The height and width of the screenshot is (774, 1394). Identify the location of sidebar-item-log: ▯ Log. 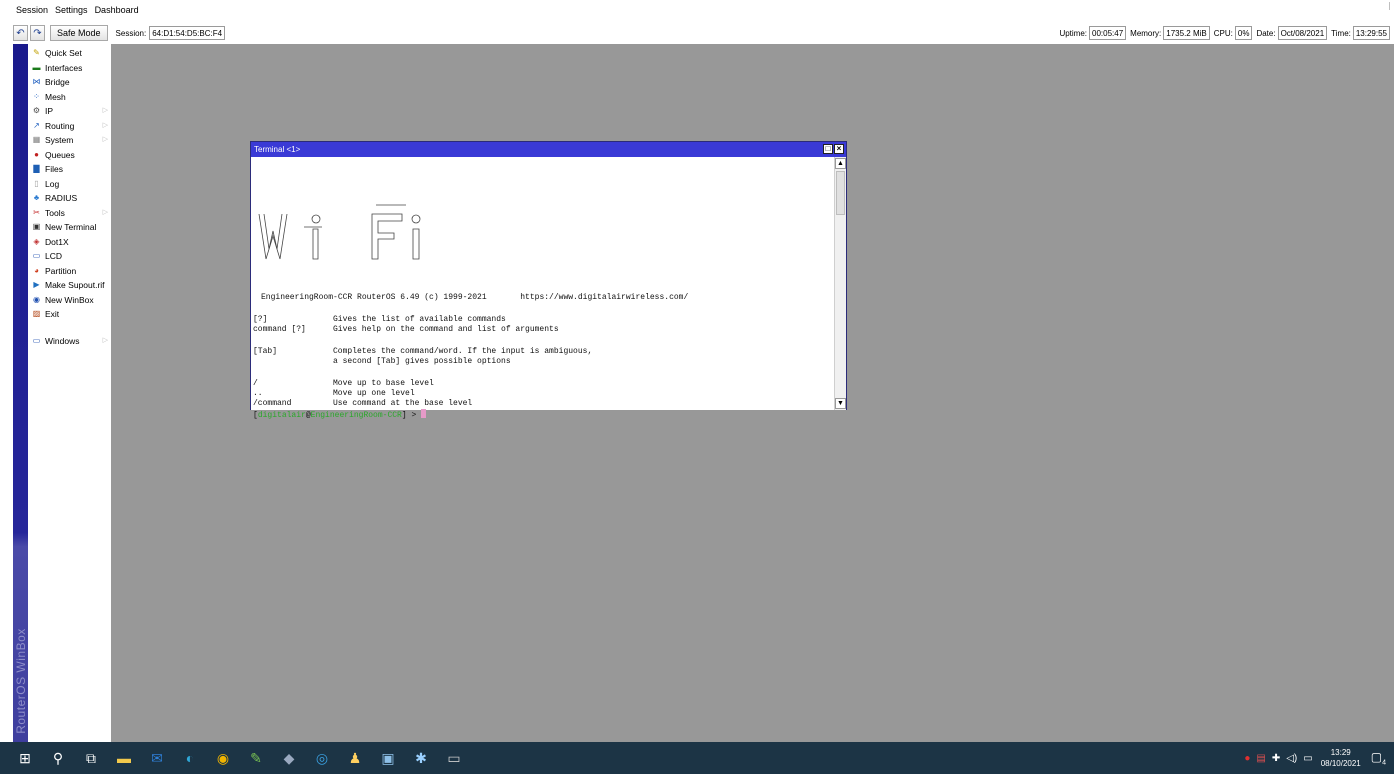
(71, 184).